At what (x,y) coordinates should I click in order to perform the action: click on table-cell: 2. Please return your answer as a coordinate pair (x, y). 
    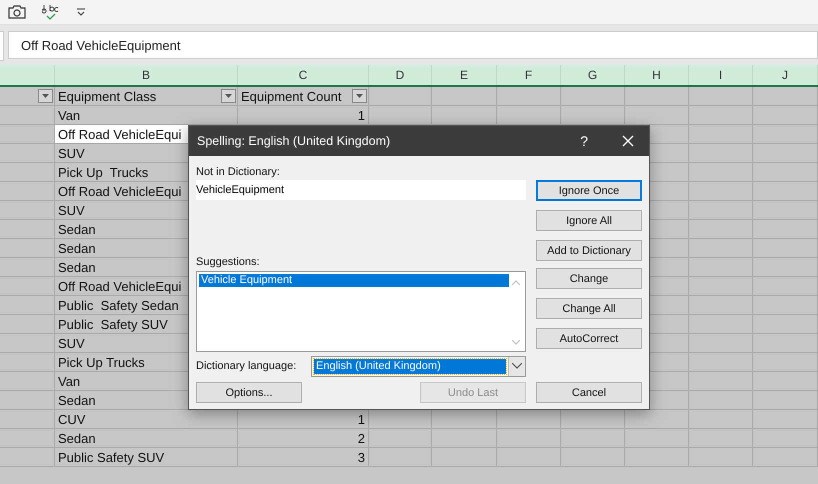
    Looking at the image, I should click on (303, 438).